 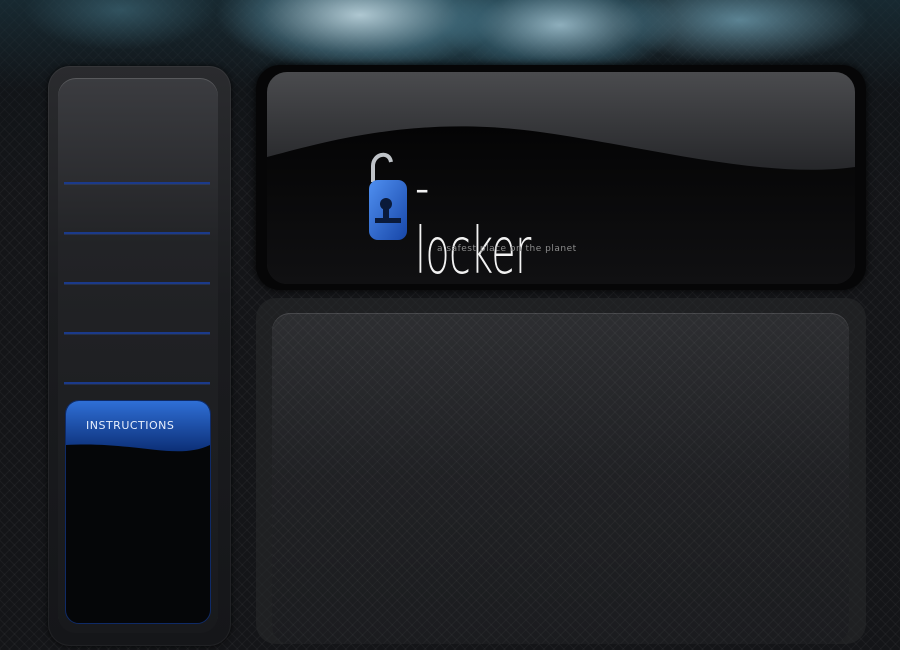 I want to click on instructions-box: INSTRUCTIONS, so click(x=138, y=512).